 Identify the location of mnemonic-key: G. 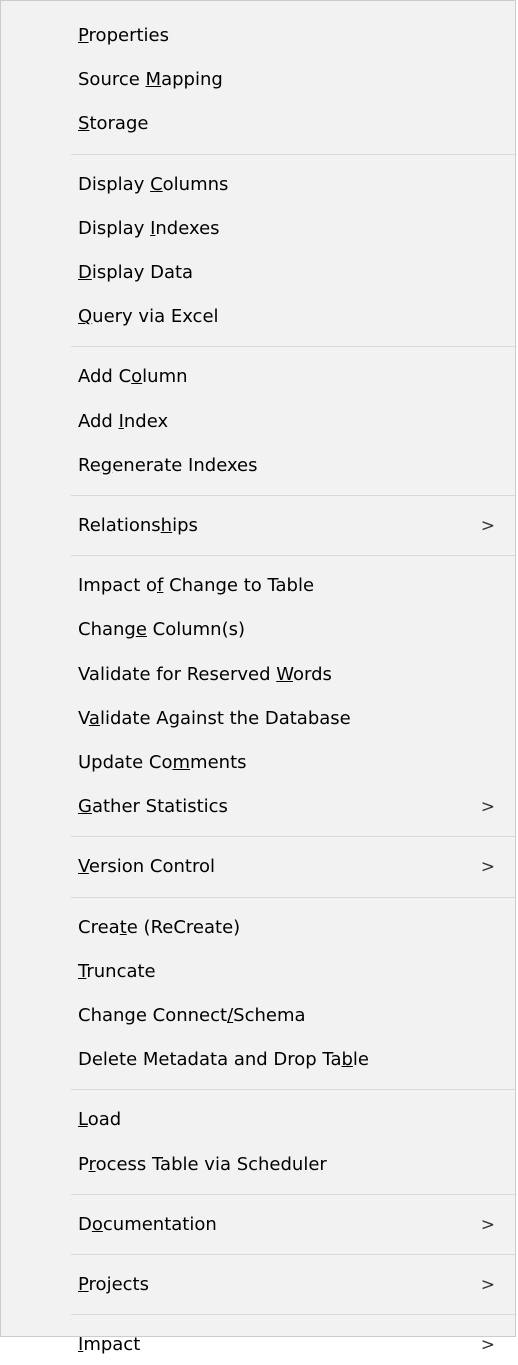
(85, 807).